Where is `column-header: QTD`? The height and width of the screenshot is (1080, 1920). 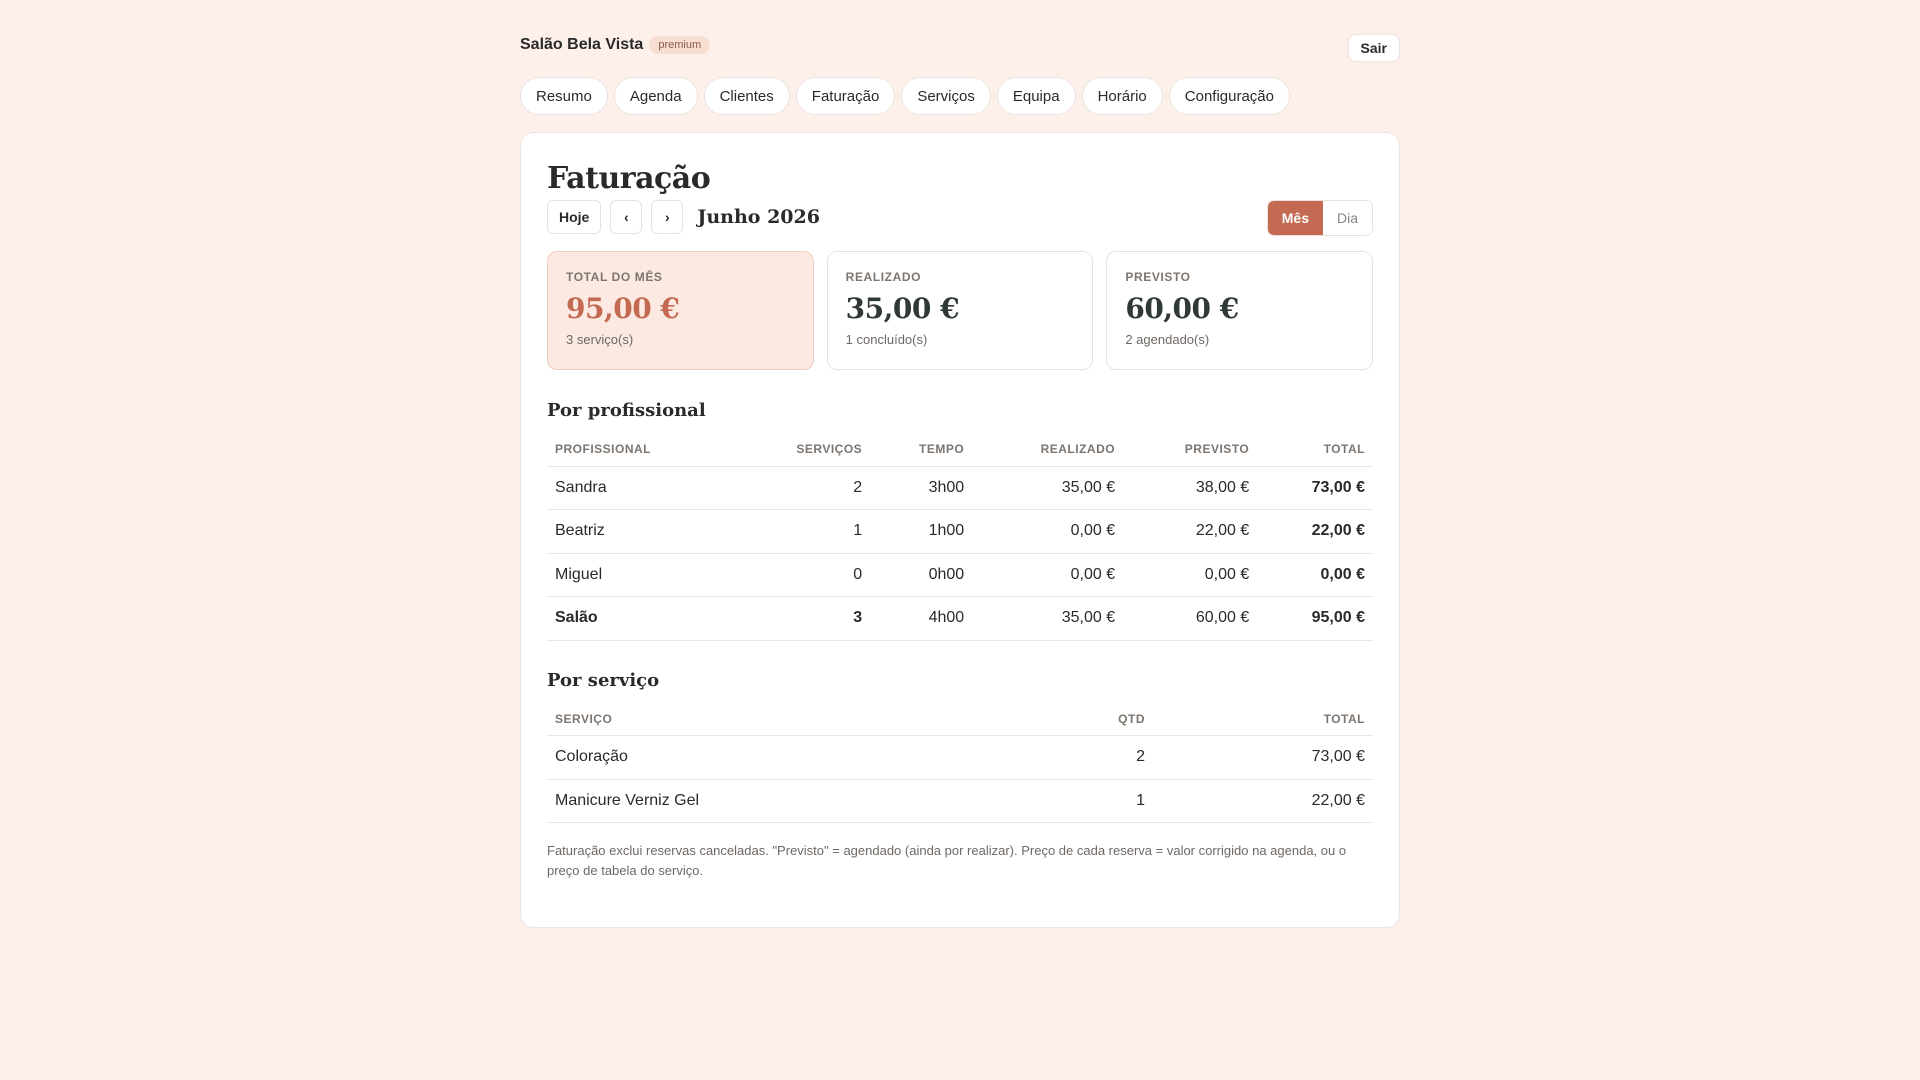 column-header: QTD is located at coordinates (1088, 719).